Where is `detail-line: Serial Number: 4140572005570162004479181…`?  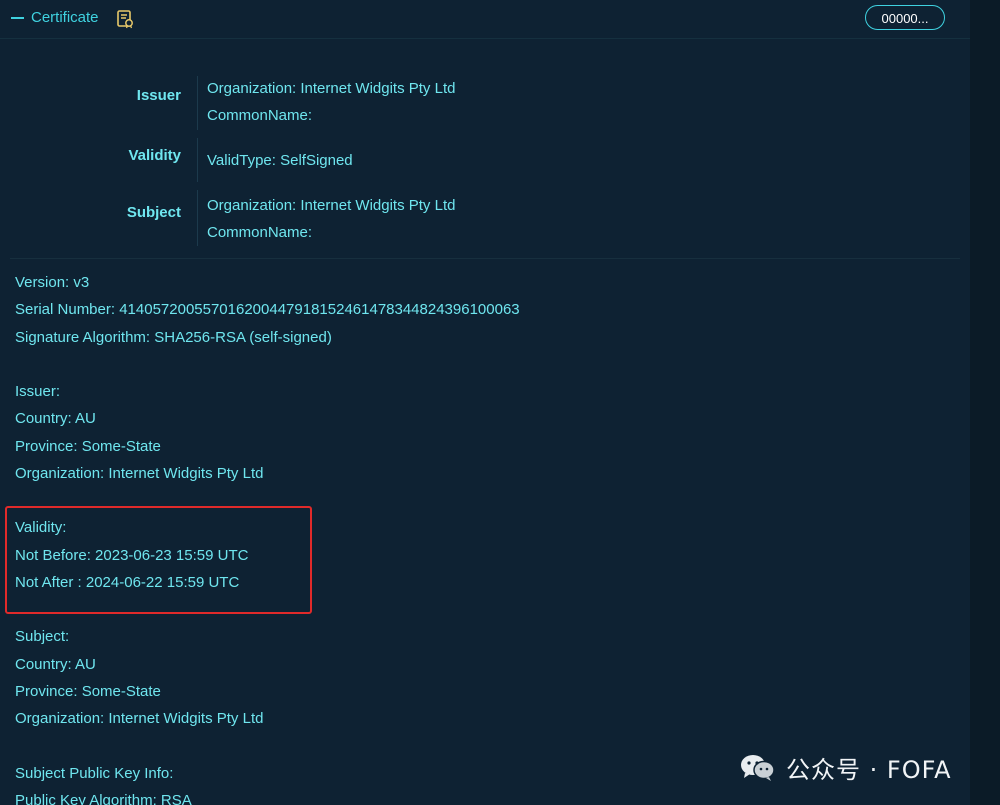
detail-line: Serial Number: 4140572005570162004479181… is located at coordinates (267, 310).